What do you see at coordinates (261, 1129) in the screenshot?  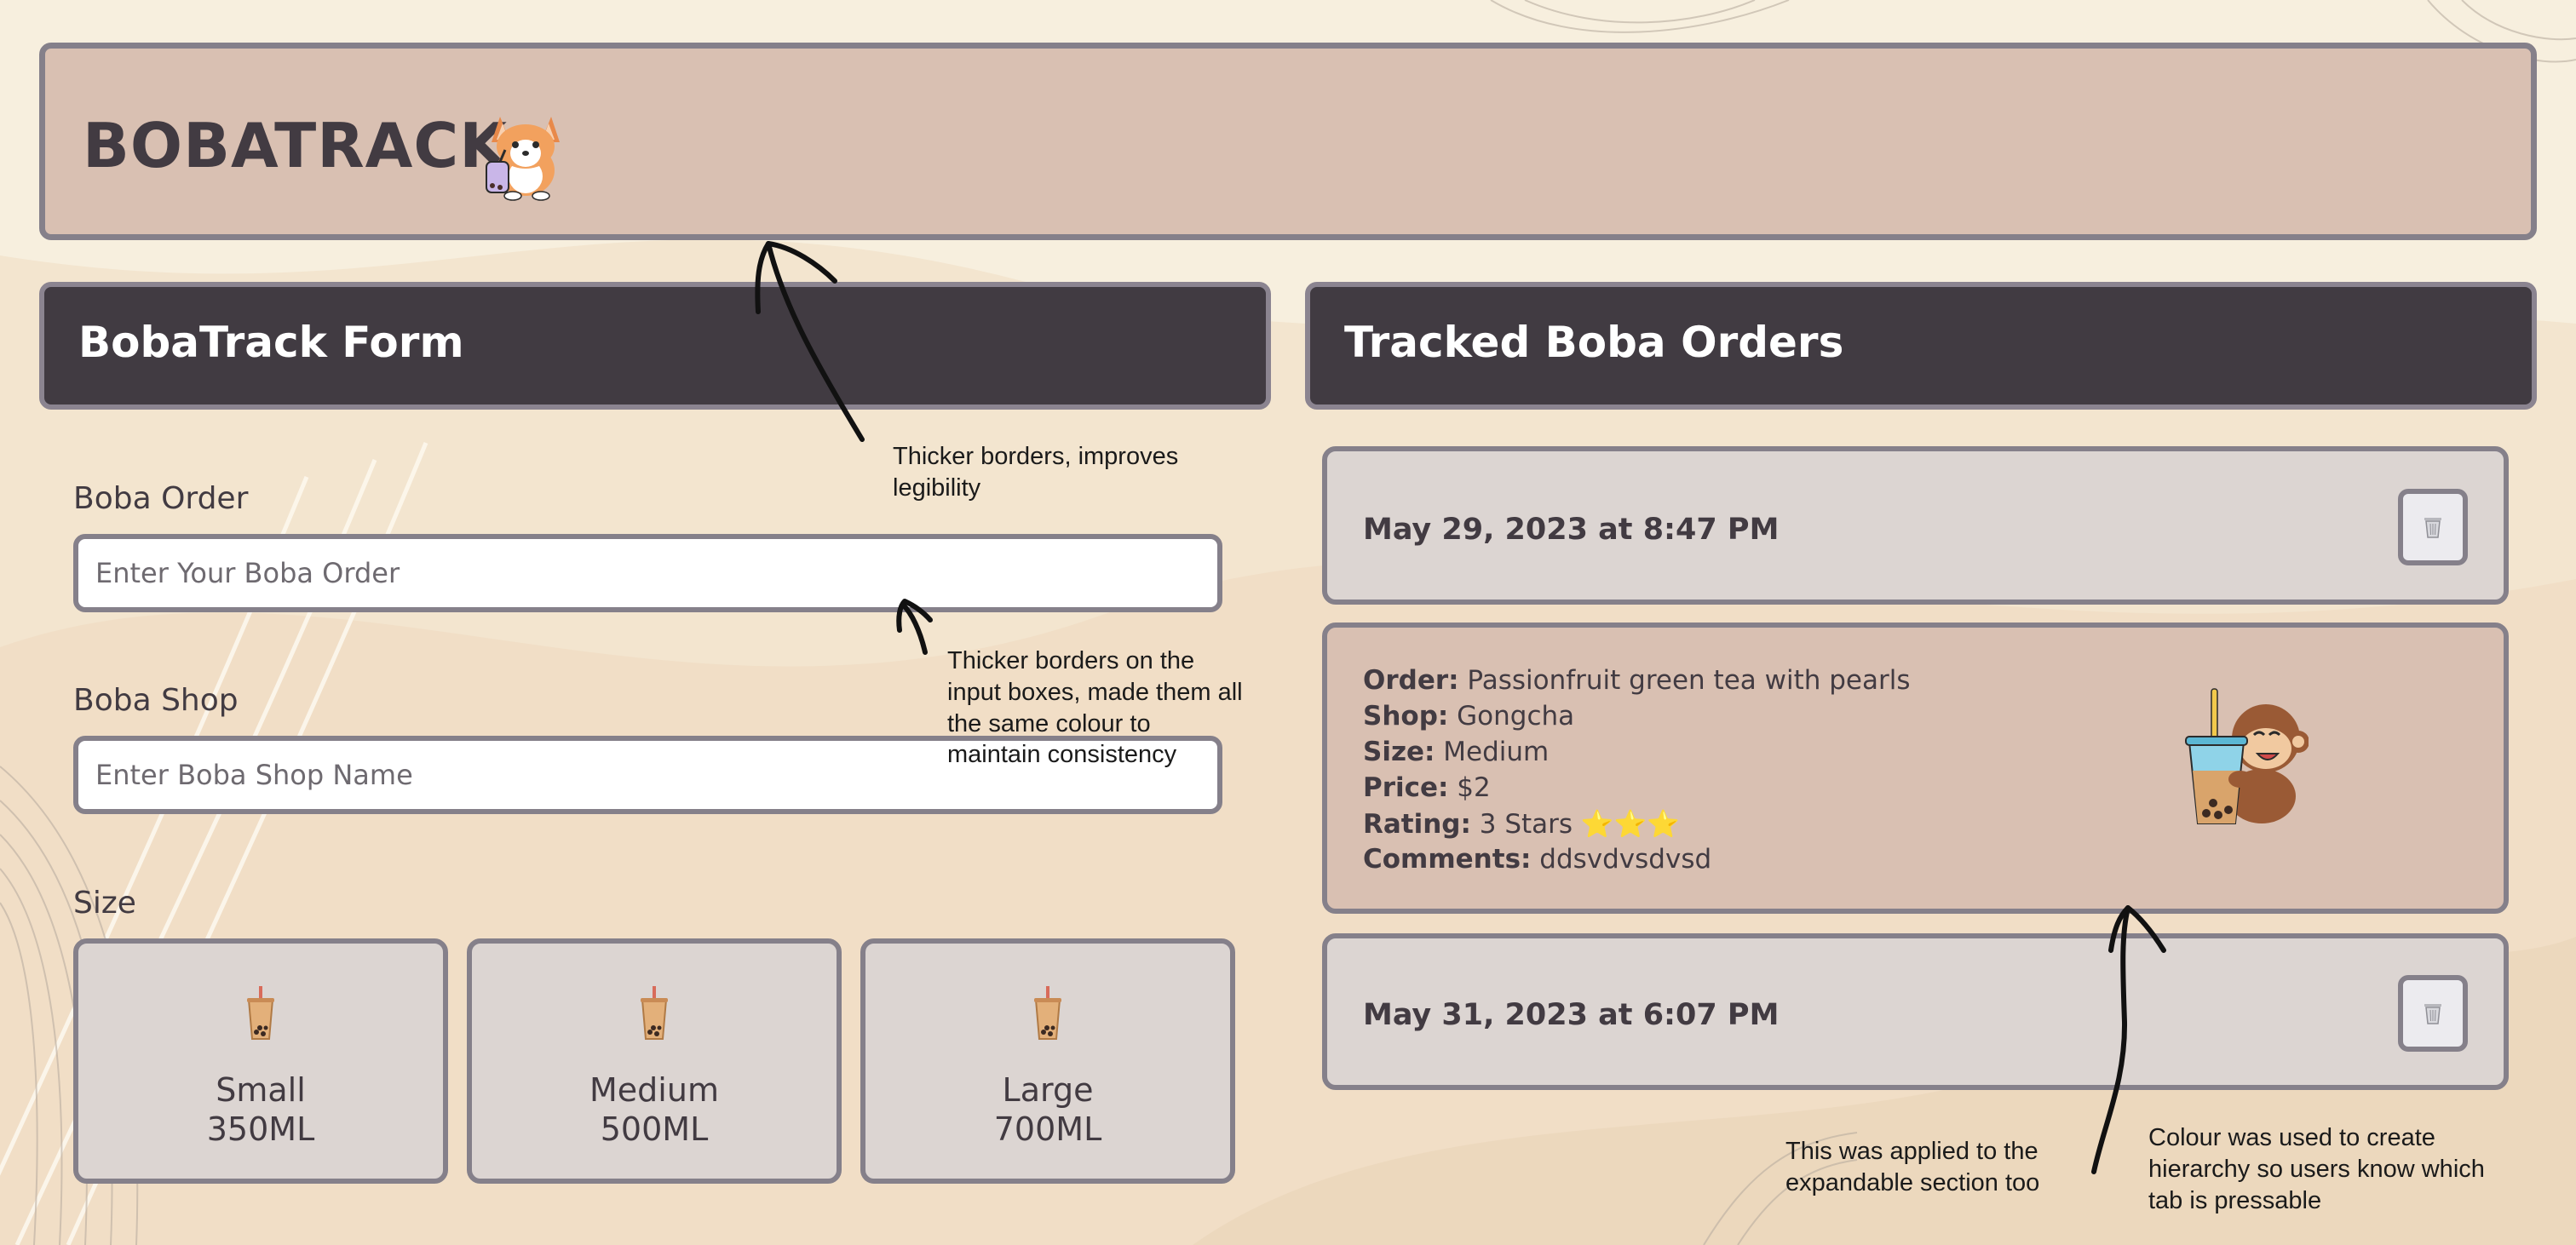 I see `size-volume: 350ML` at bounding box center [261, 1129].